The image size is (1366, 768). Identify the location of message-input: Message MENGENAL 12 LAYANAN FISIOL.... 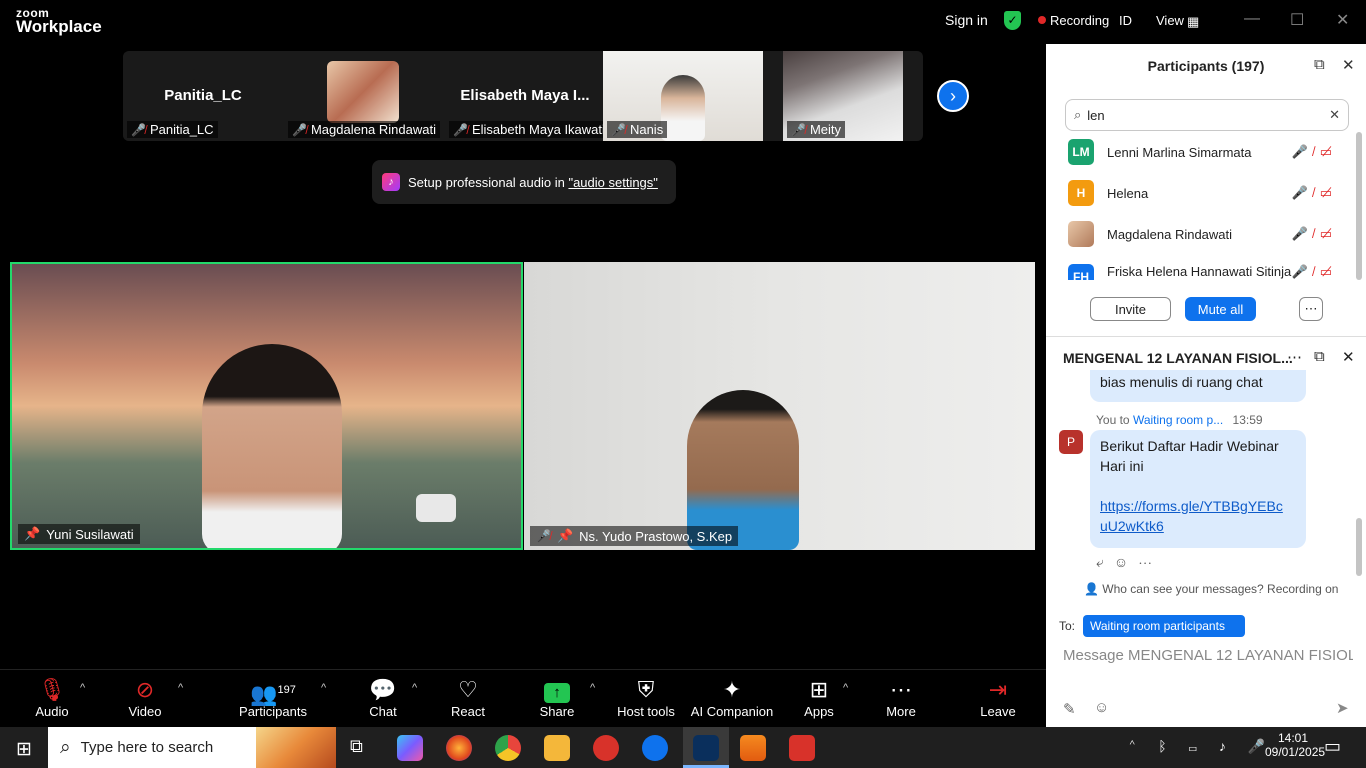
(1208, 655).